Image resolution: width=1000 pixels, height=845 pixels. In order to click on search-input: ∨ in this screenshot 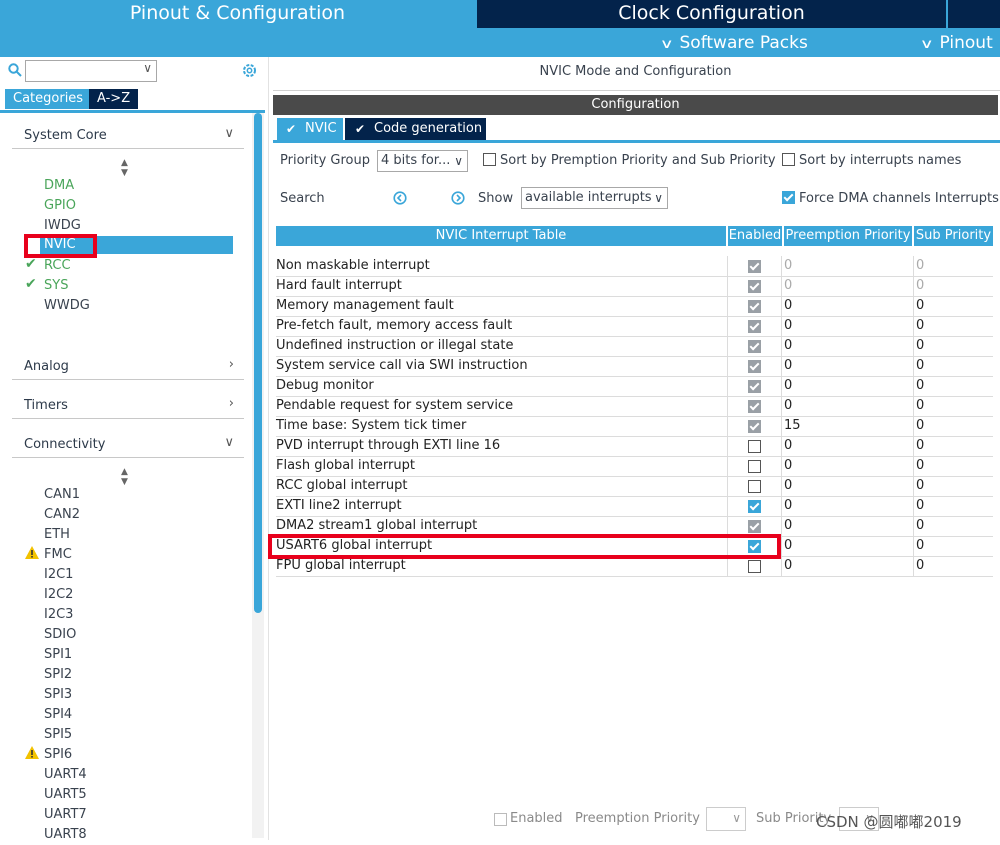, I will do `click(91, 71)`.